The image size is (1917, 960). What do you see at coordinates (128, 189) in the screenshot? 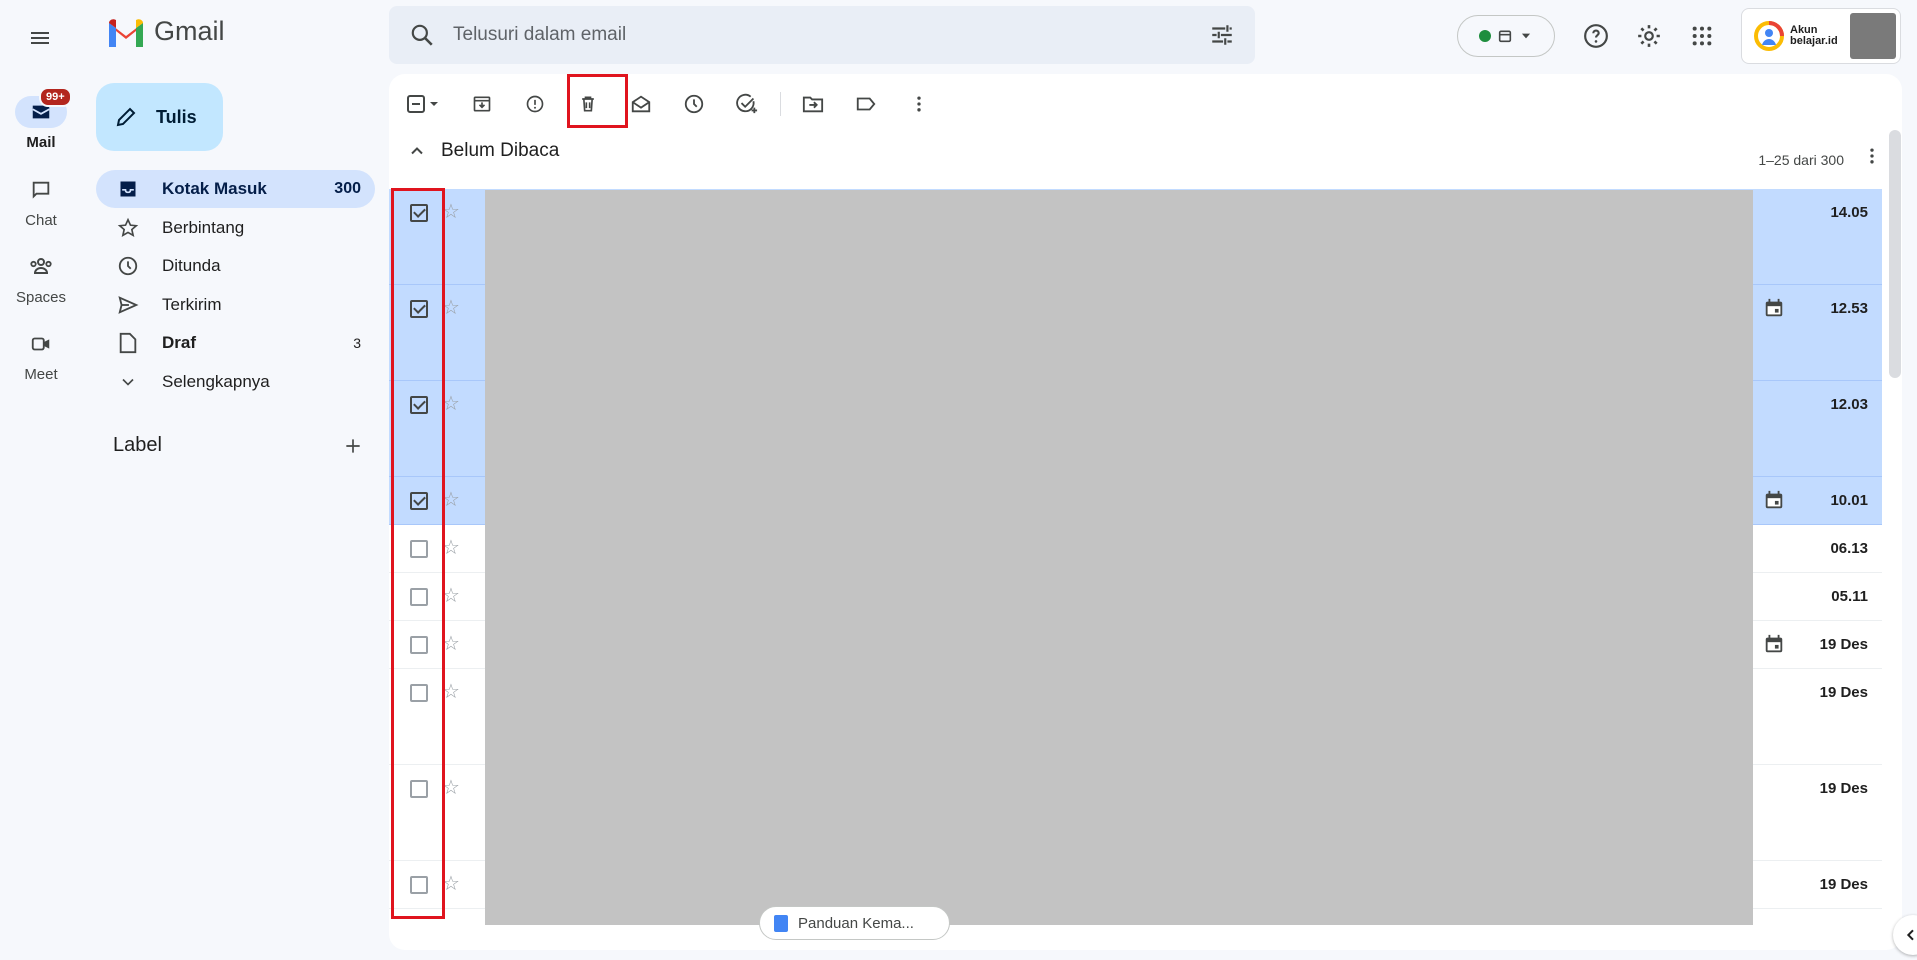
I see `inbox-icon` at bounding box center [128, 189].